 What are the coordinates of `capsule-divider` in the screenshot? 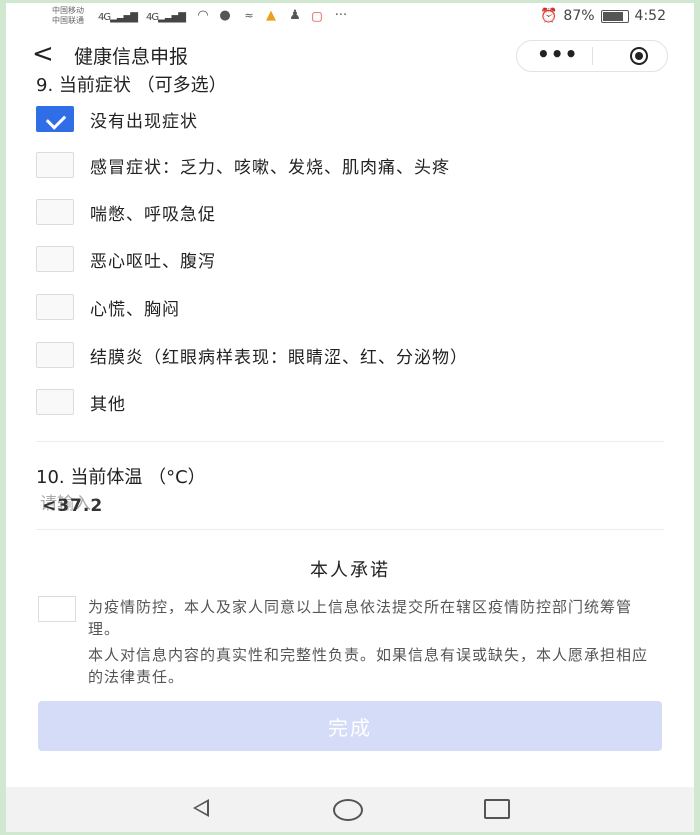 It's located at (592, 56).